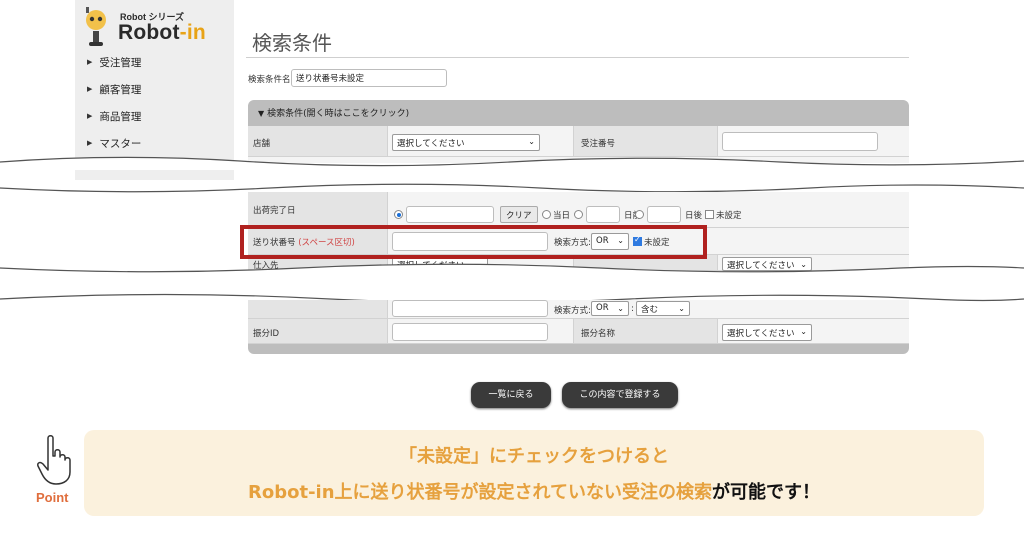 The height and width of the screenshot is (534, 1024). What do you see at coordinates (598, 144) in the screenshot?
I see `order-number-label: 受注番号` at bounding box center [598, 144].